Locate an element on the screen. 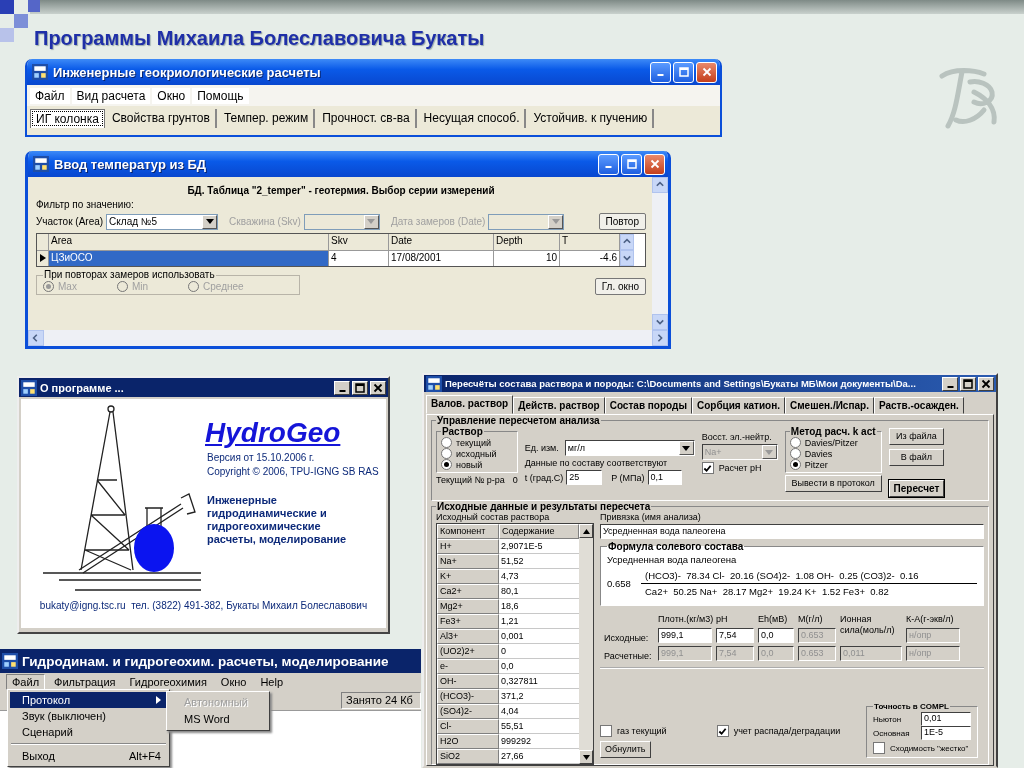  button: Пересчет is located at coordinates (916, 488).